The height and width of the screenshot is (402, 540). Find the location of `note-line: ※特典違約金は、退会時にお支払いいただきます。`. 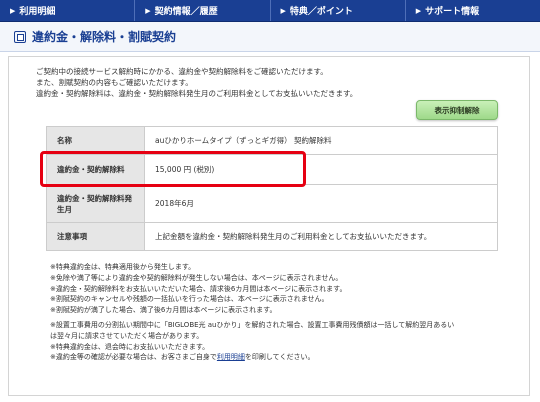

note-line: ※特典違約金は、退会時にお支払いいただきます。 is located at coordinates (130, 346).